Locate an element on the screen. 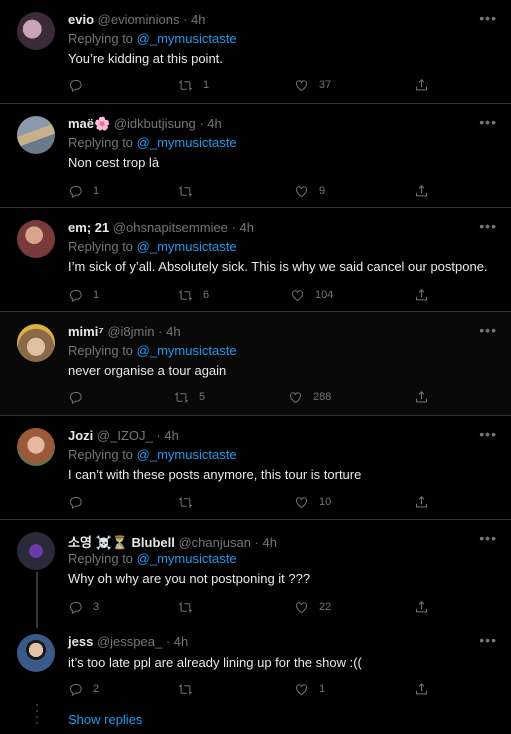 The height and width of the screenshot is (734, 511). share-icon is located at coordinates (421, 396).